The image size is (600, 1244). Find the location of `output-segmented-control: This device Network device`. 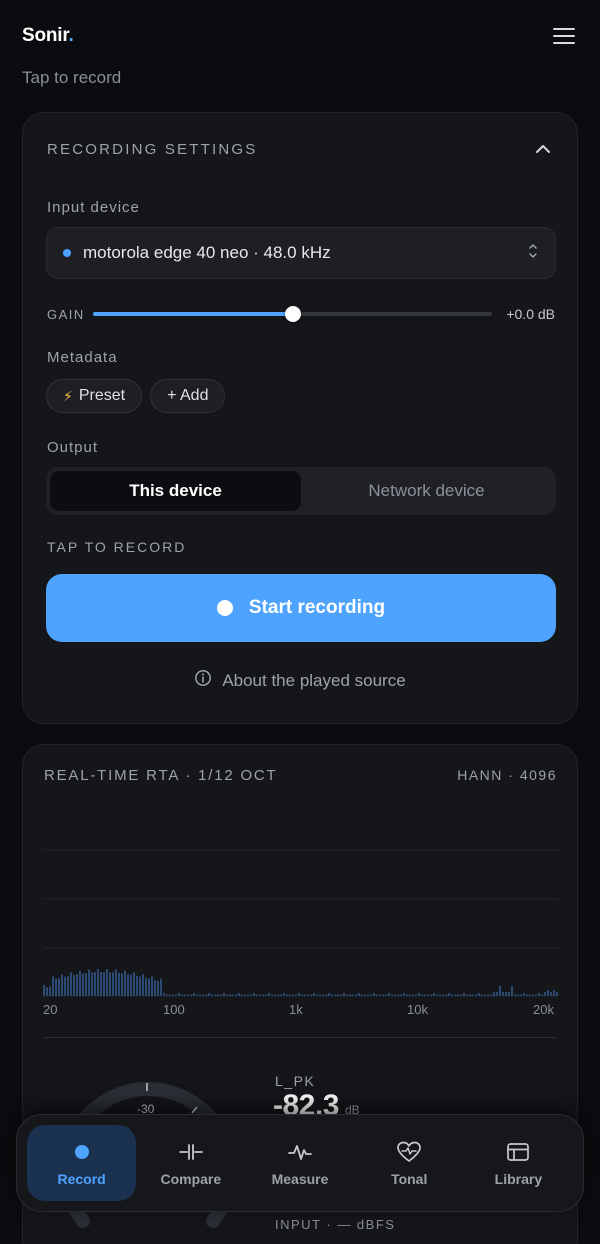

output-segmented-control: This device Network device is located at coordinates (301, 491).